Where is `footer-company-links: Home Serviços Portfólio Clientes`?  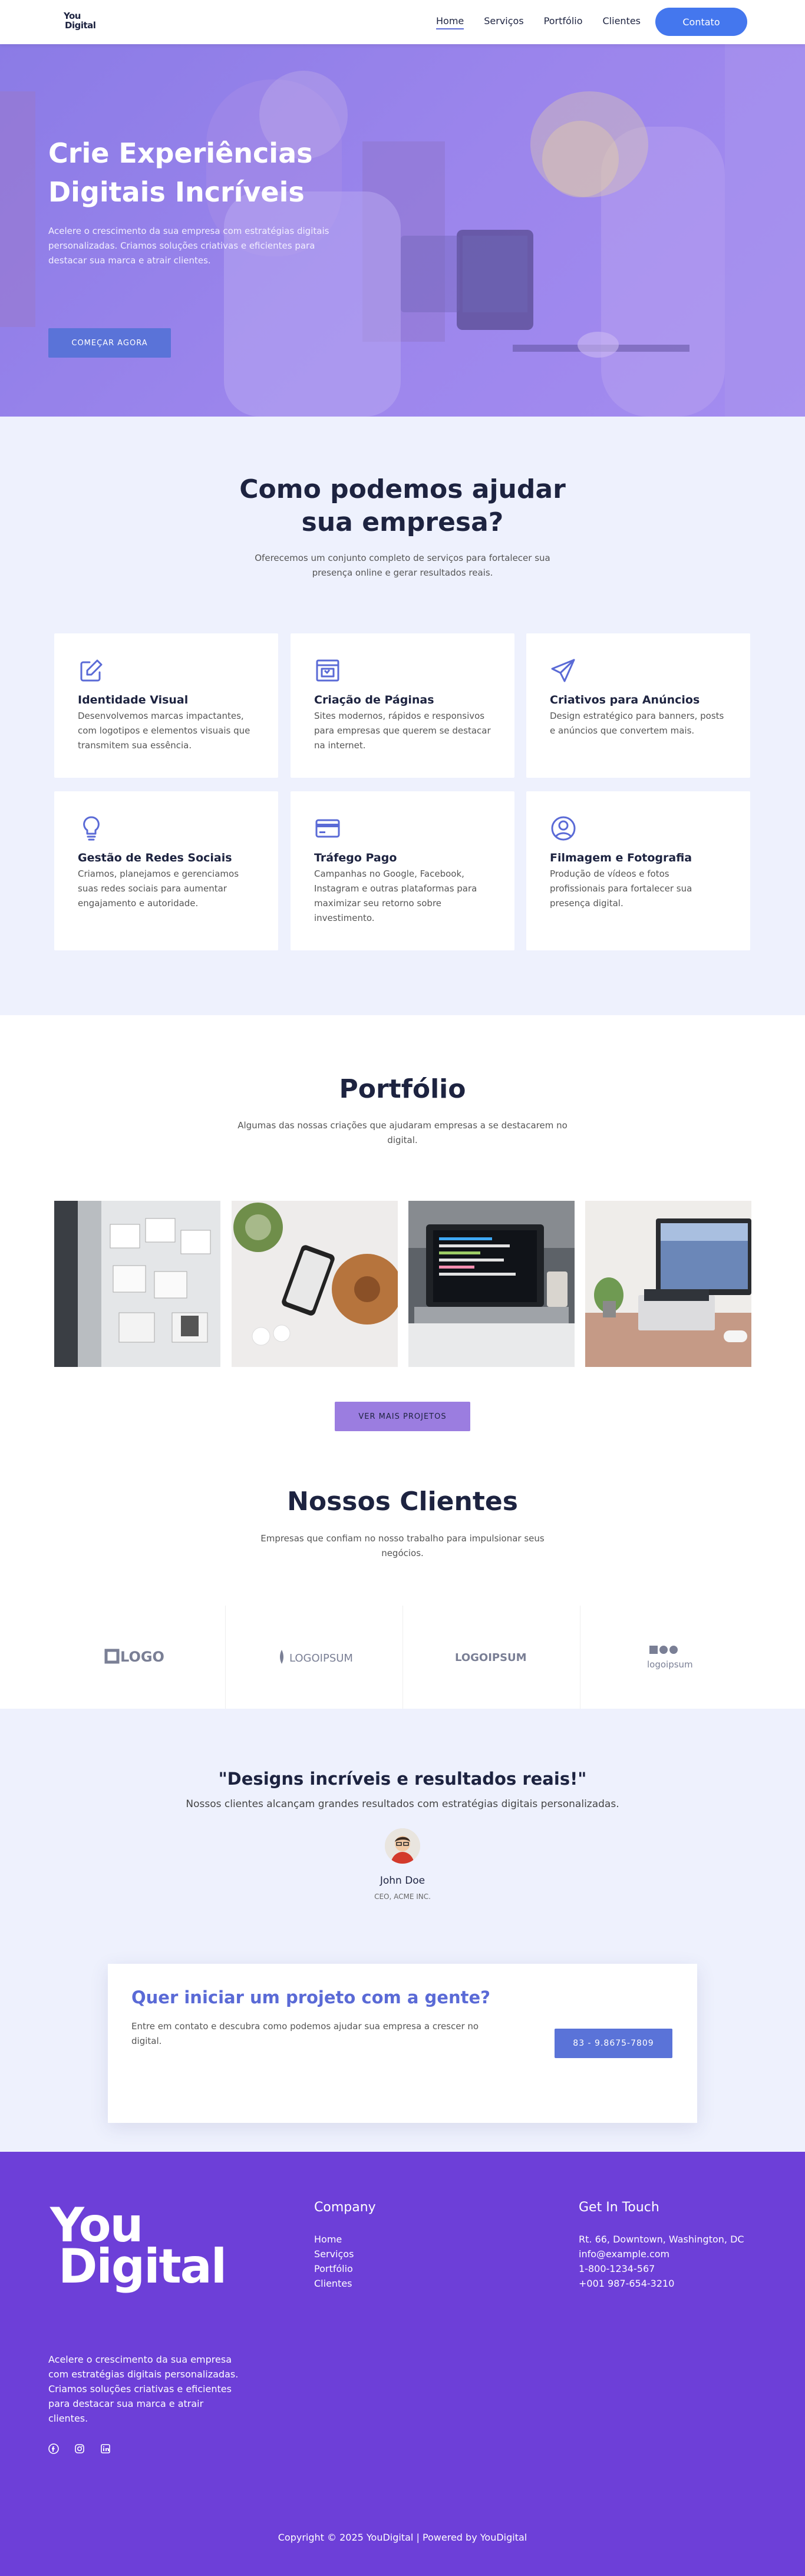
footer-company-links: Home Serviços Portfólio Clientes is located at coordinates (334, 2261).